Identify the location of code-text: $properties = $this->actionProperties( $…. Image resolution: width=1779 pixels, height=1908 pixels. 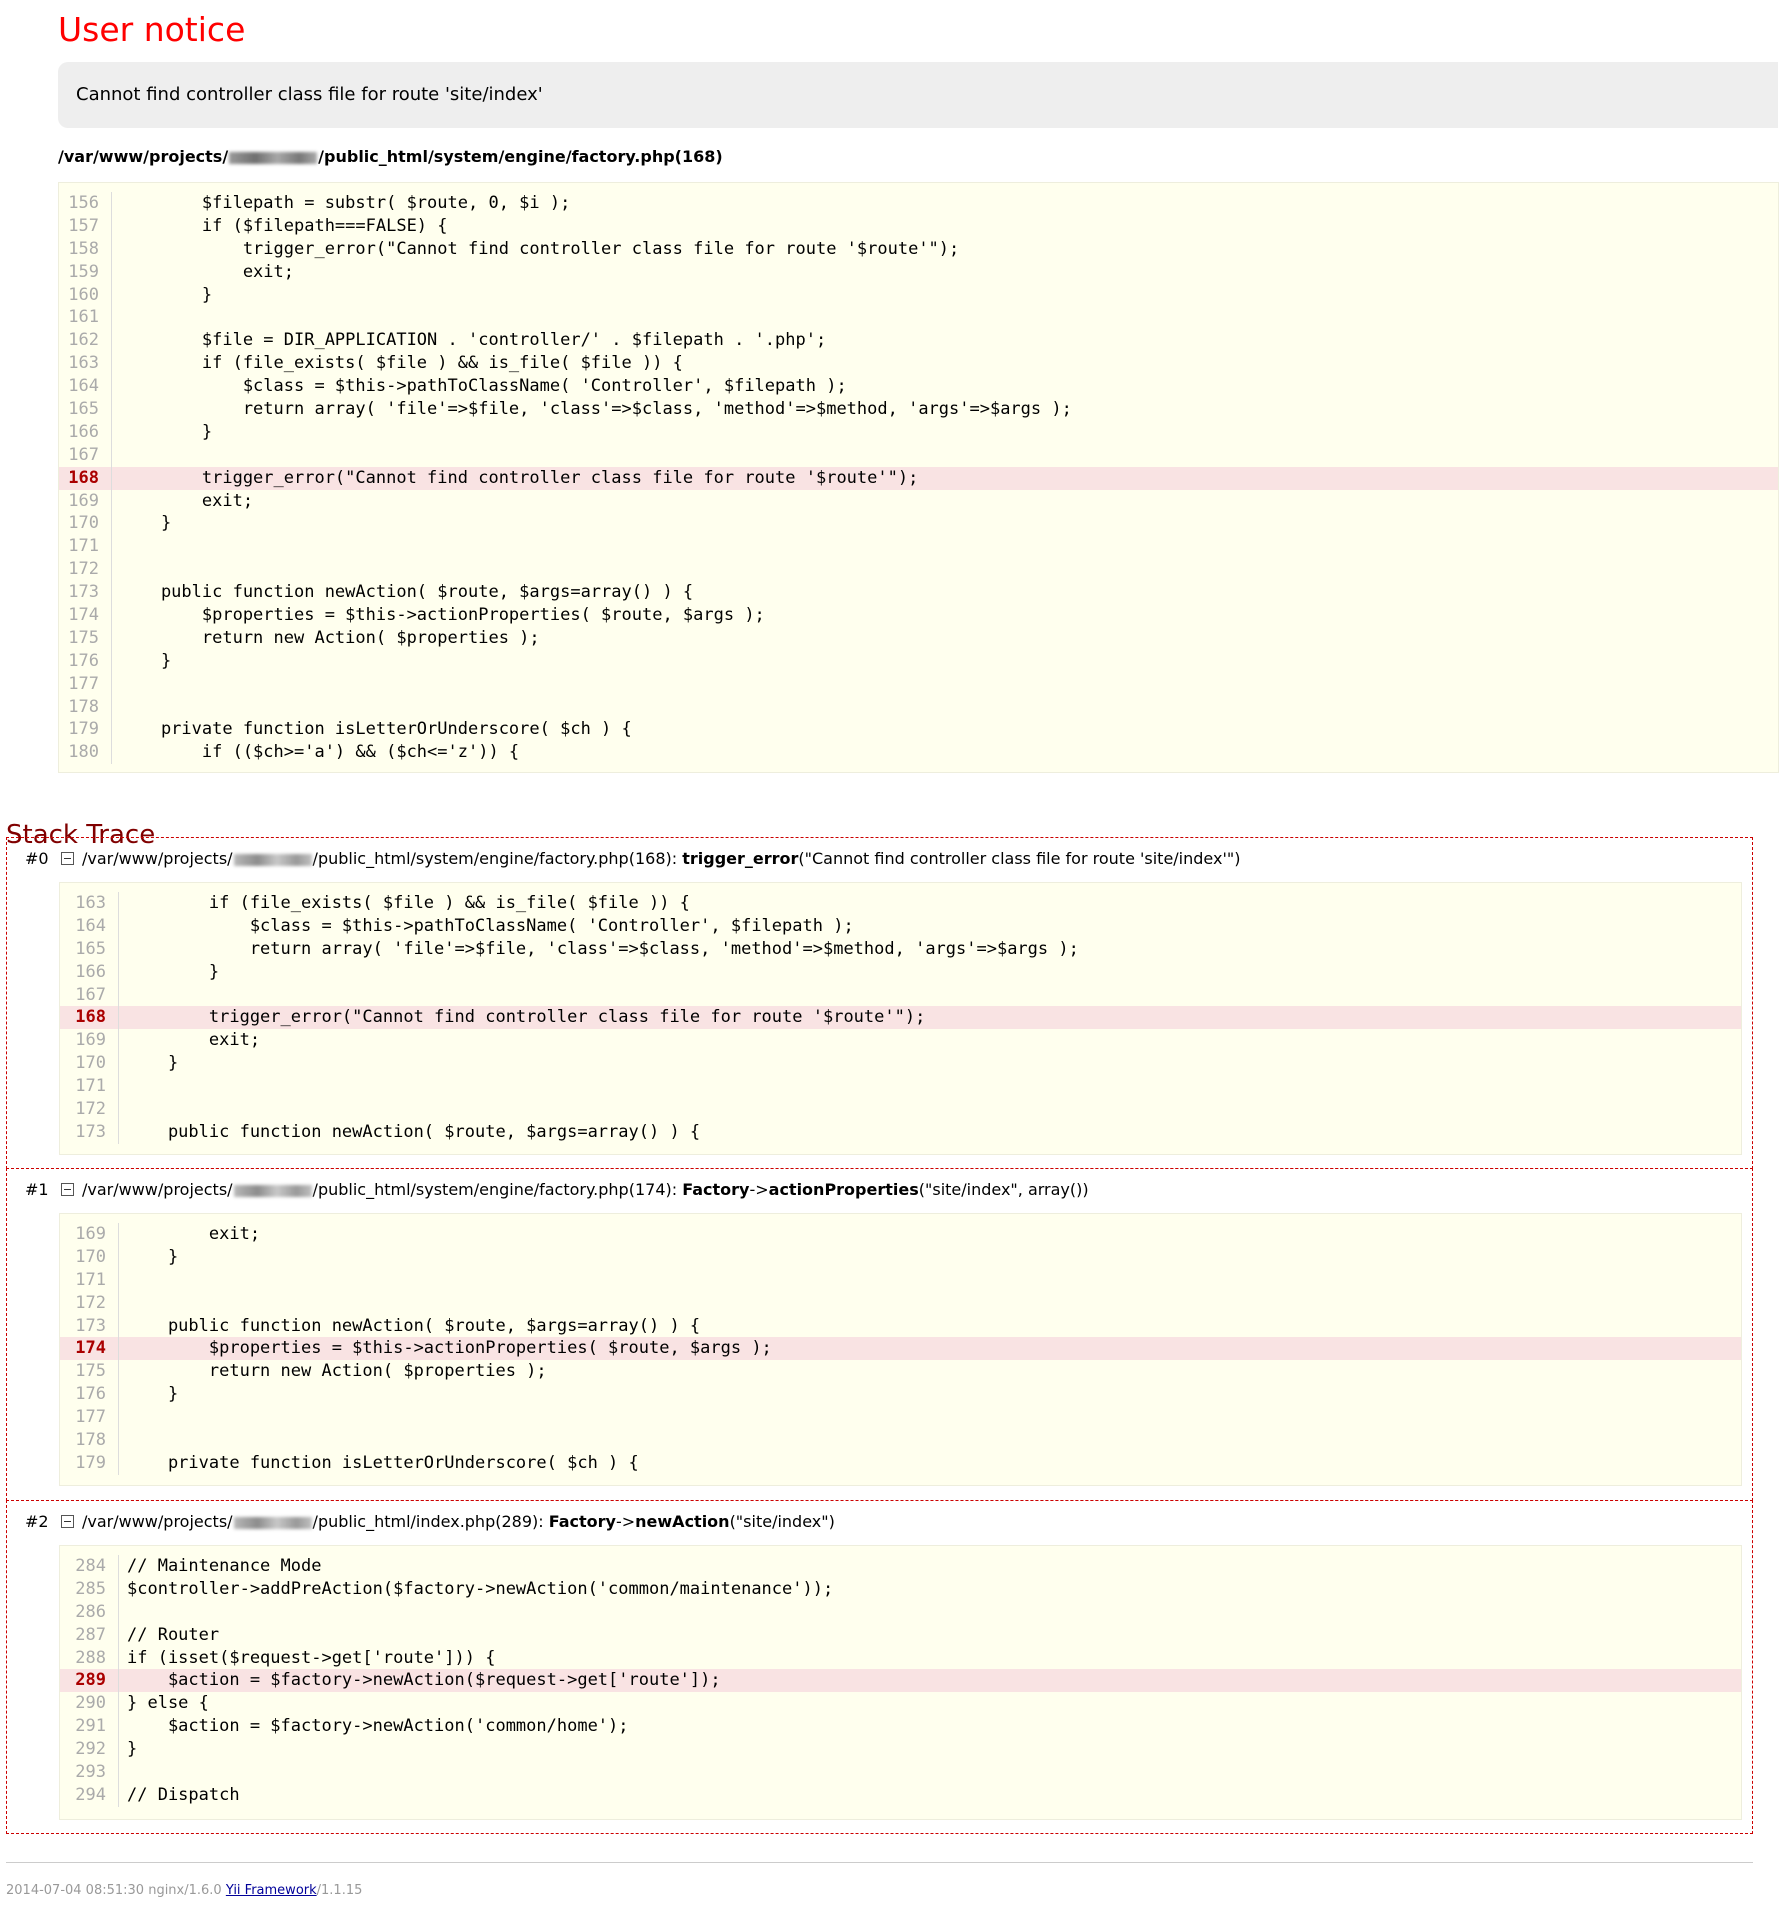
(449, 1348).